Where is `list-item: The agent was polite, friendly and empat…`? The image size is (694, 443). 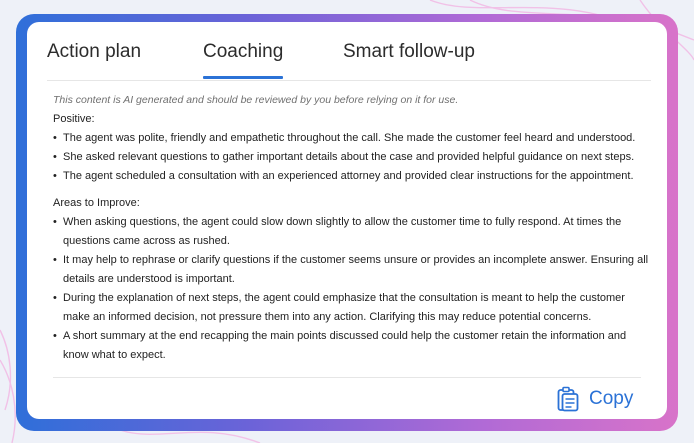
list-item: The agent was polite, friendly and empat… is located at coordinates (353, 138).